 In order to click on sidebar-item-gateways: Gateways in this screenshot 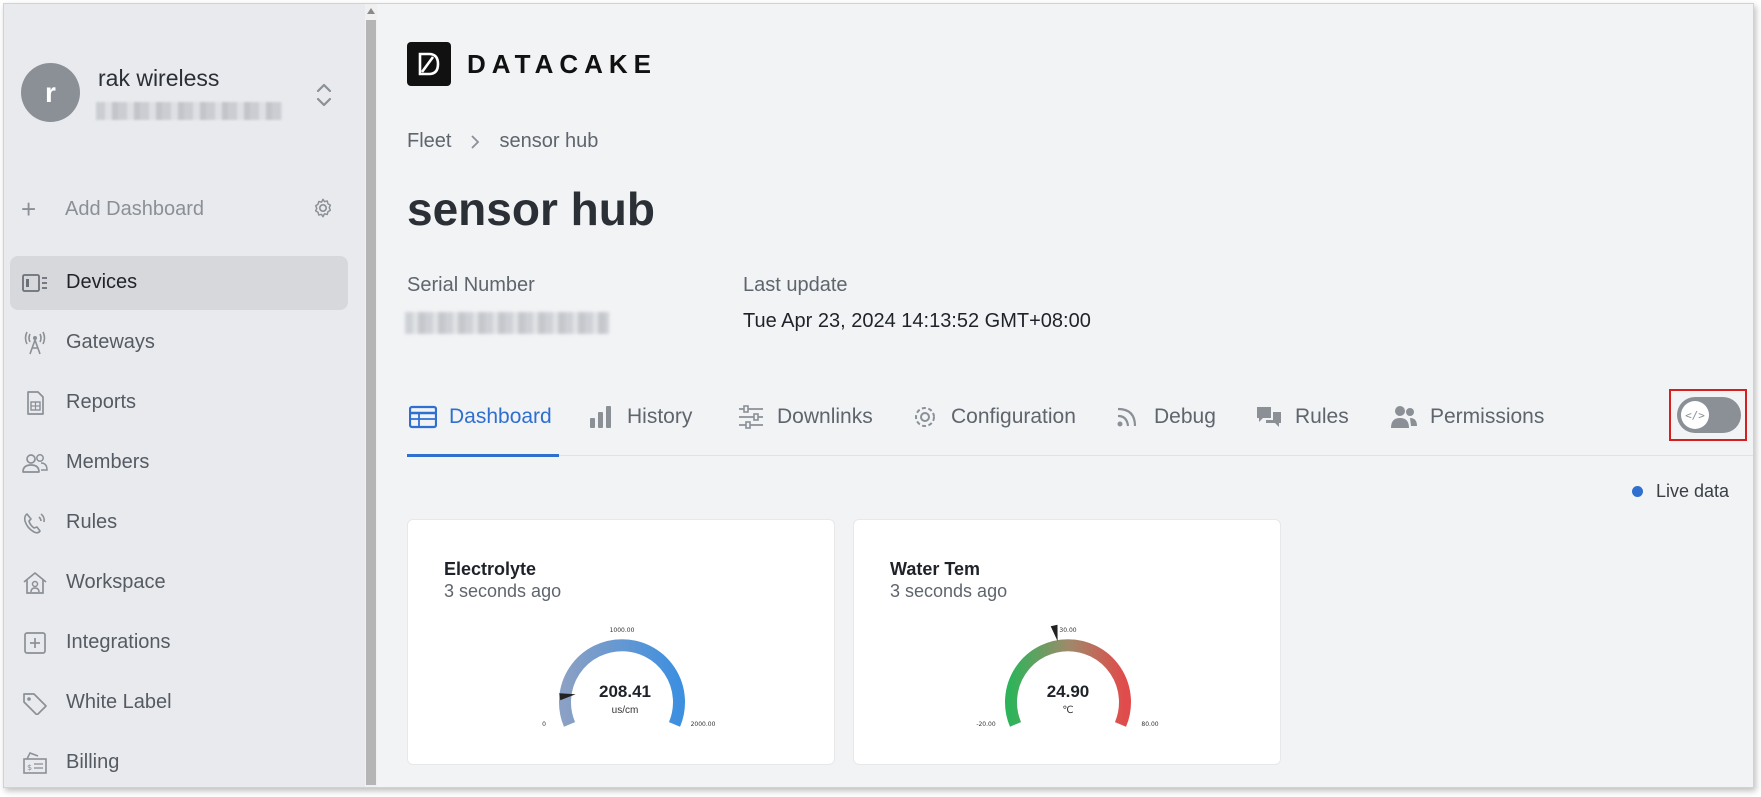, I will do `click(179, 343)`.